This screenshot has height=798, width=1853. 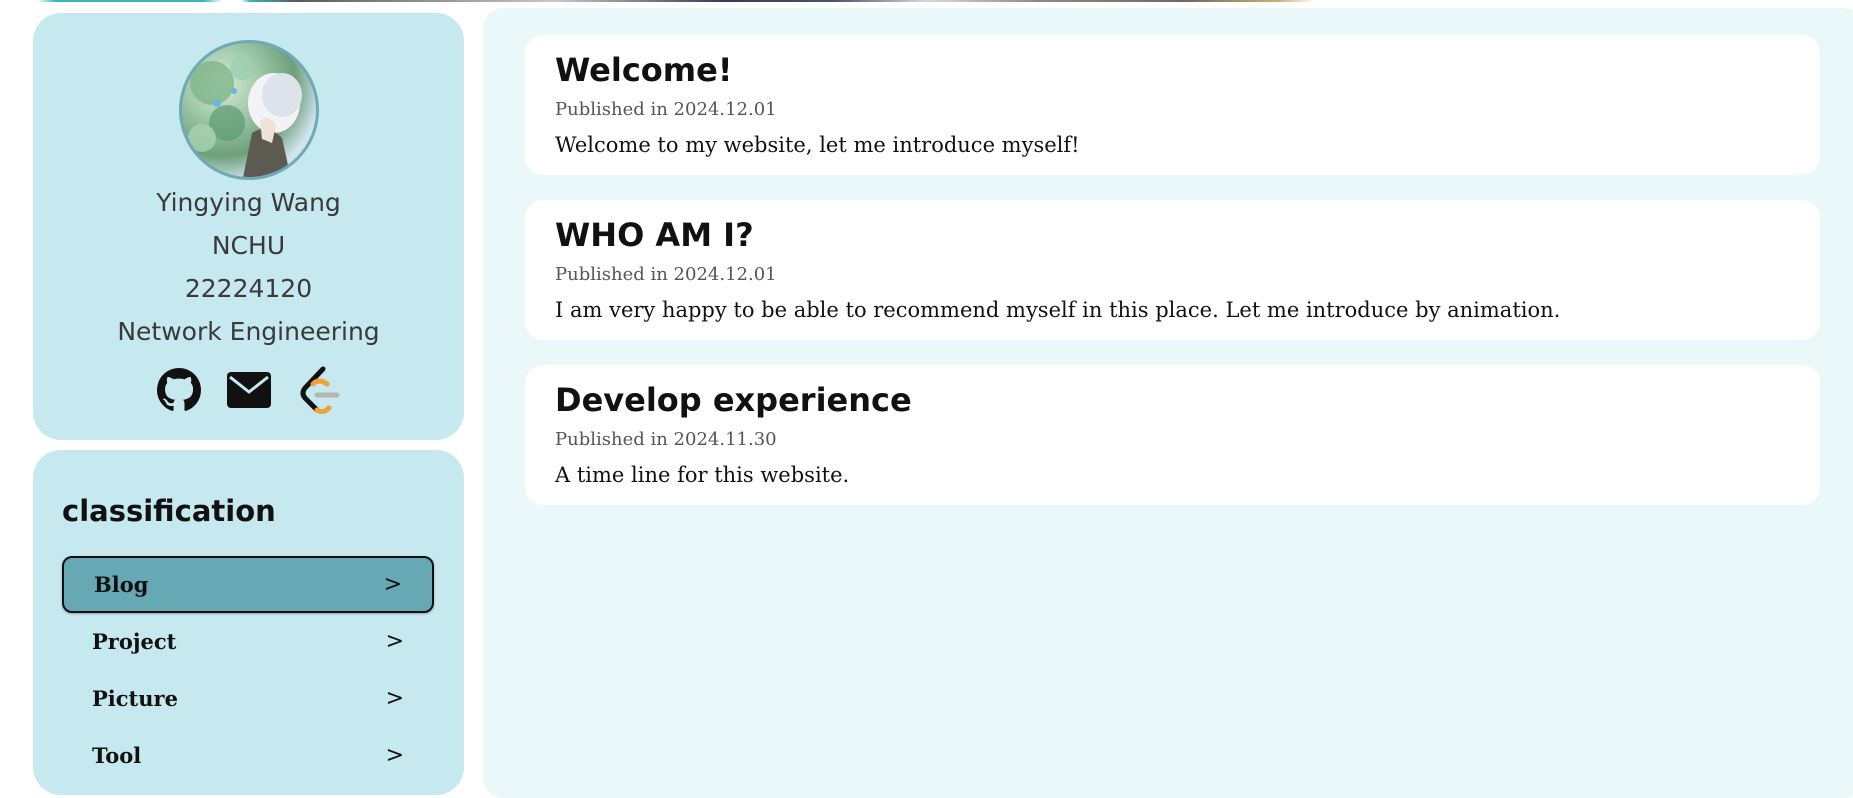 What do you see at coordinates (319, 390) in the screenshot?
I see `leetcode-icon` at bounding box center [319, 390].